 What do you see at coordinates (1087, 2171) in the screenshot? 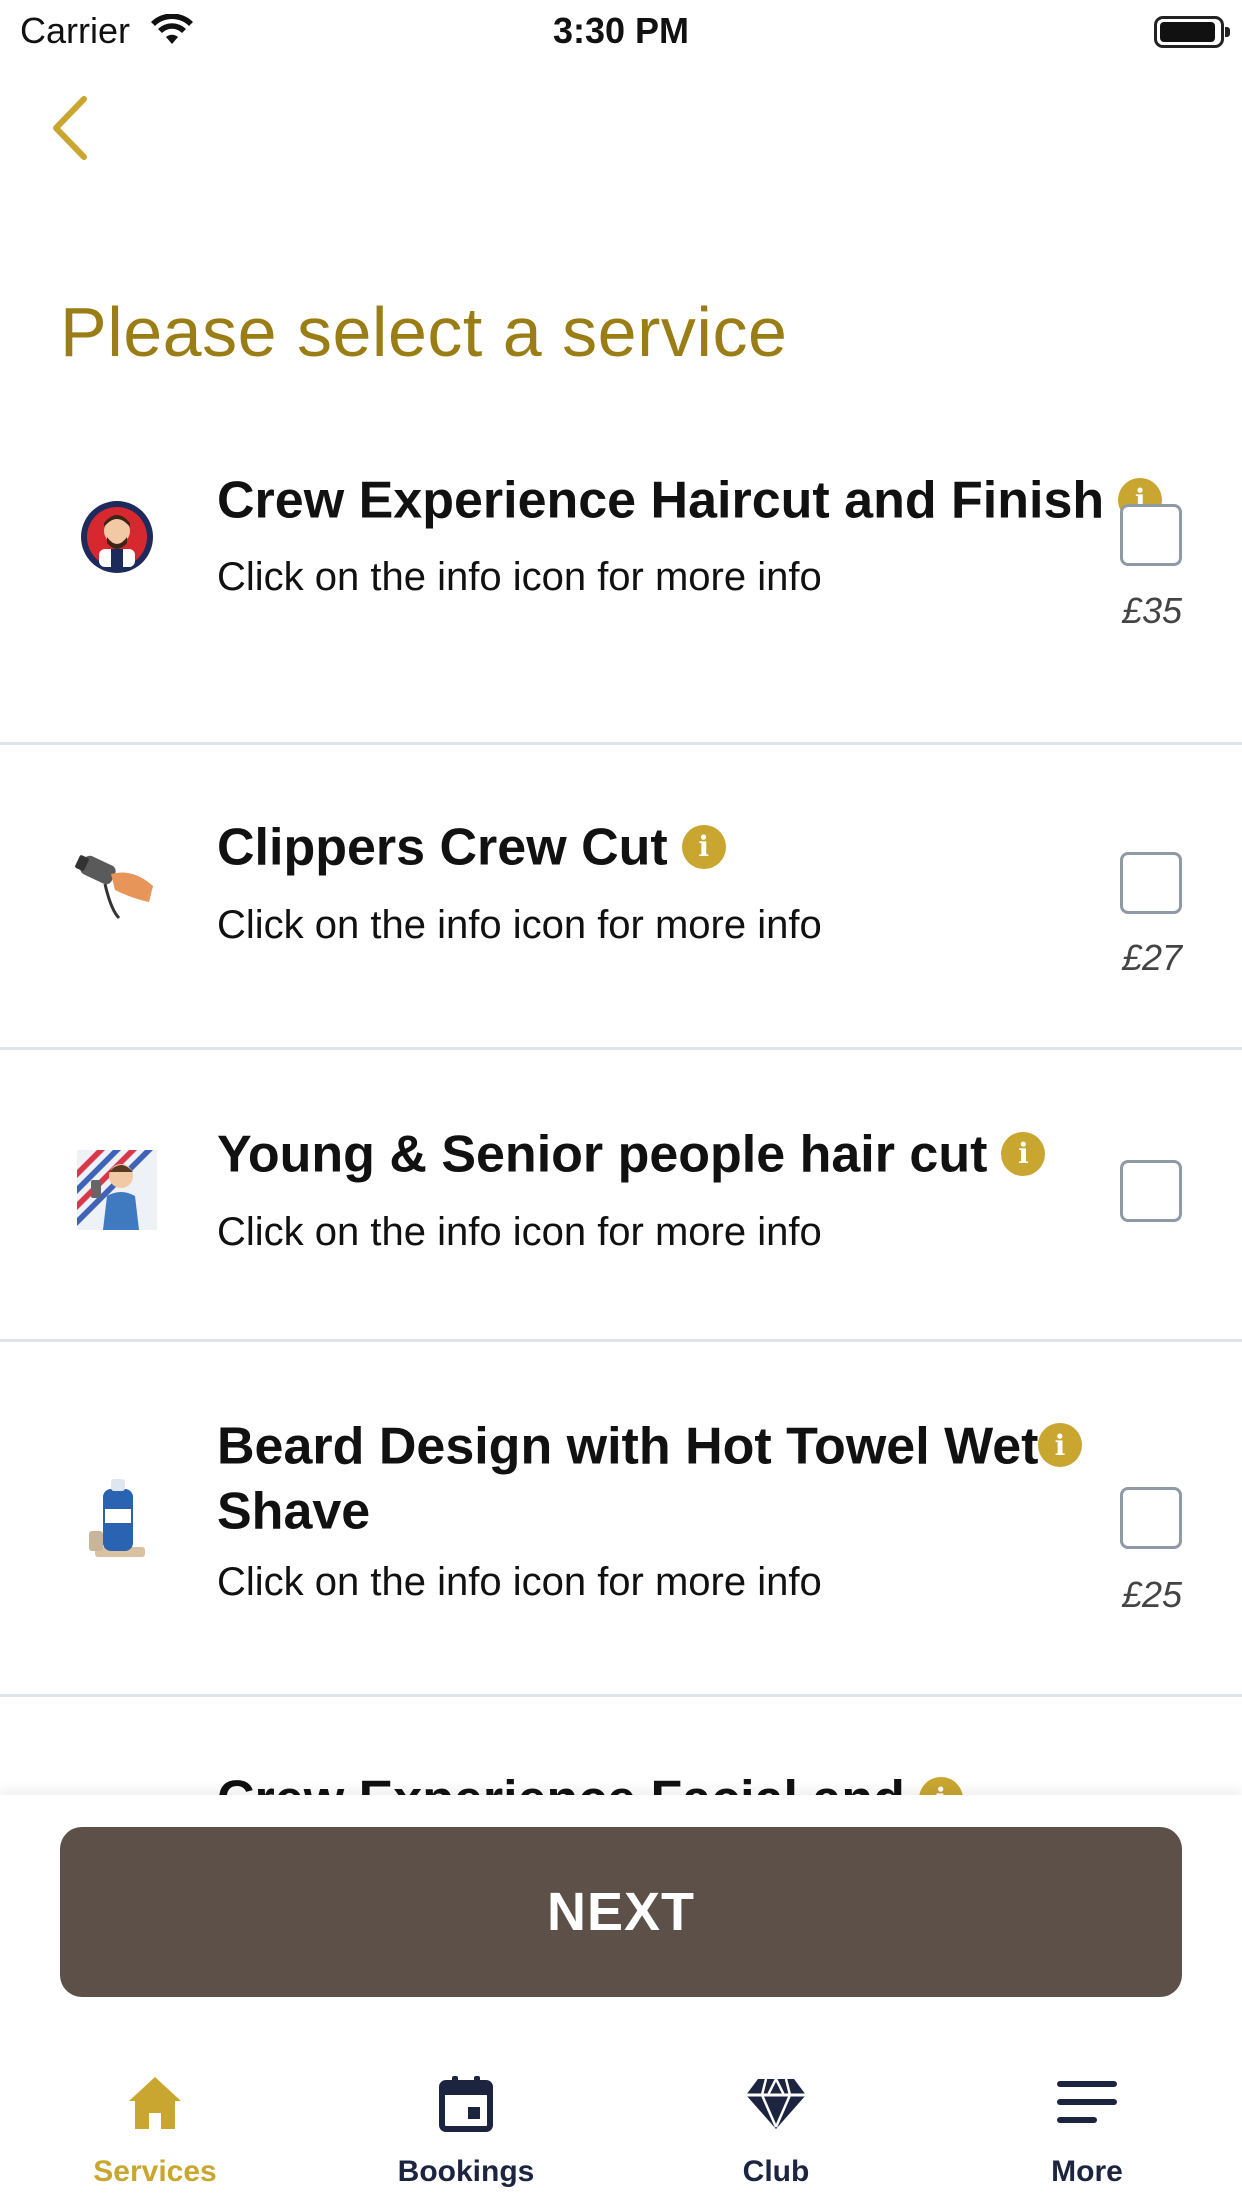
I see `tab-label: More` at bounding box center [1087, 2171].